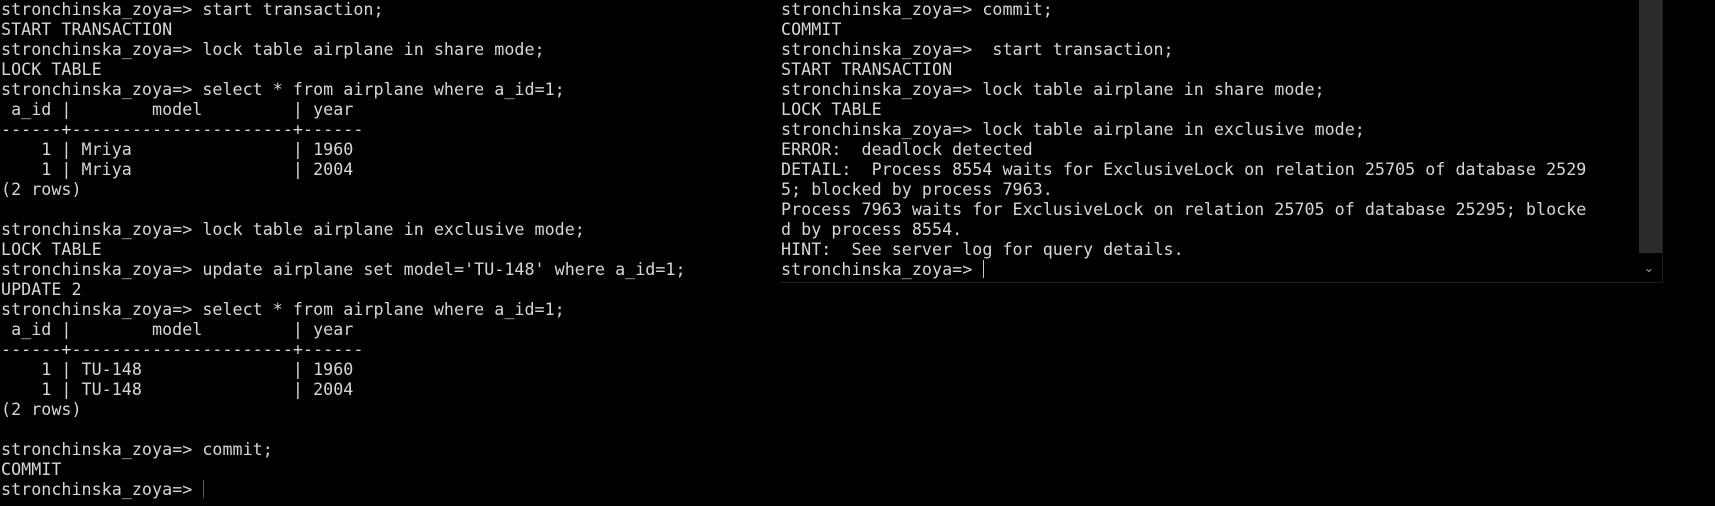 This screenshot has width=1715, height=506. Describe the element at coordinates (1649, 269) in the screenshot. I see `chevron-down-icon: ⌄` at that location.